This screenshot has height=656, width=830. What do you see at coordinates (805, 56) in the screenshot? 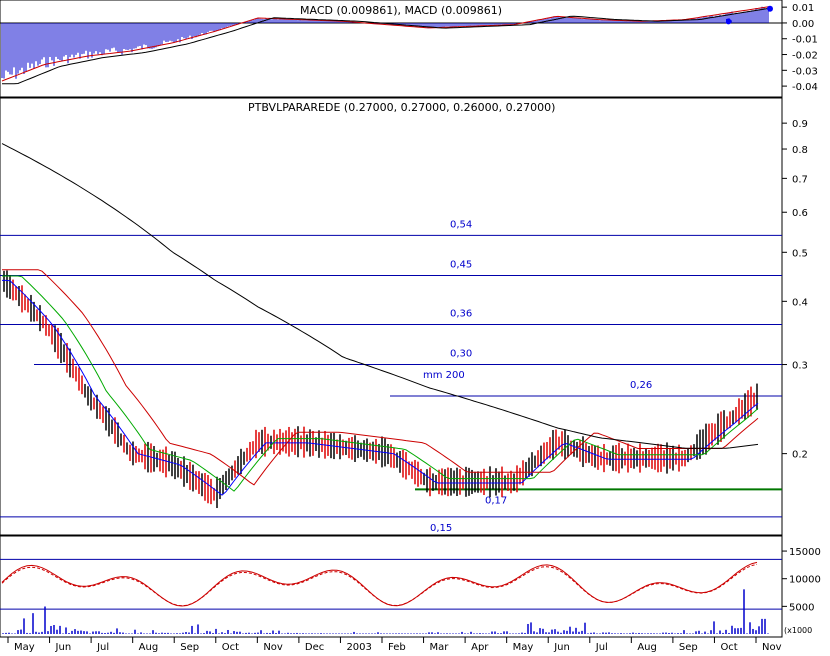
I see `macd-y-tick-label: -0.02` at bounding box center [805, 56].